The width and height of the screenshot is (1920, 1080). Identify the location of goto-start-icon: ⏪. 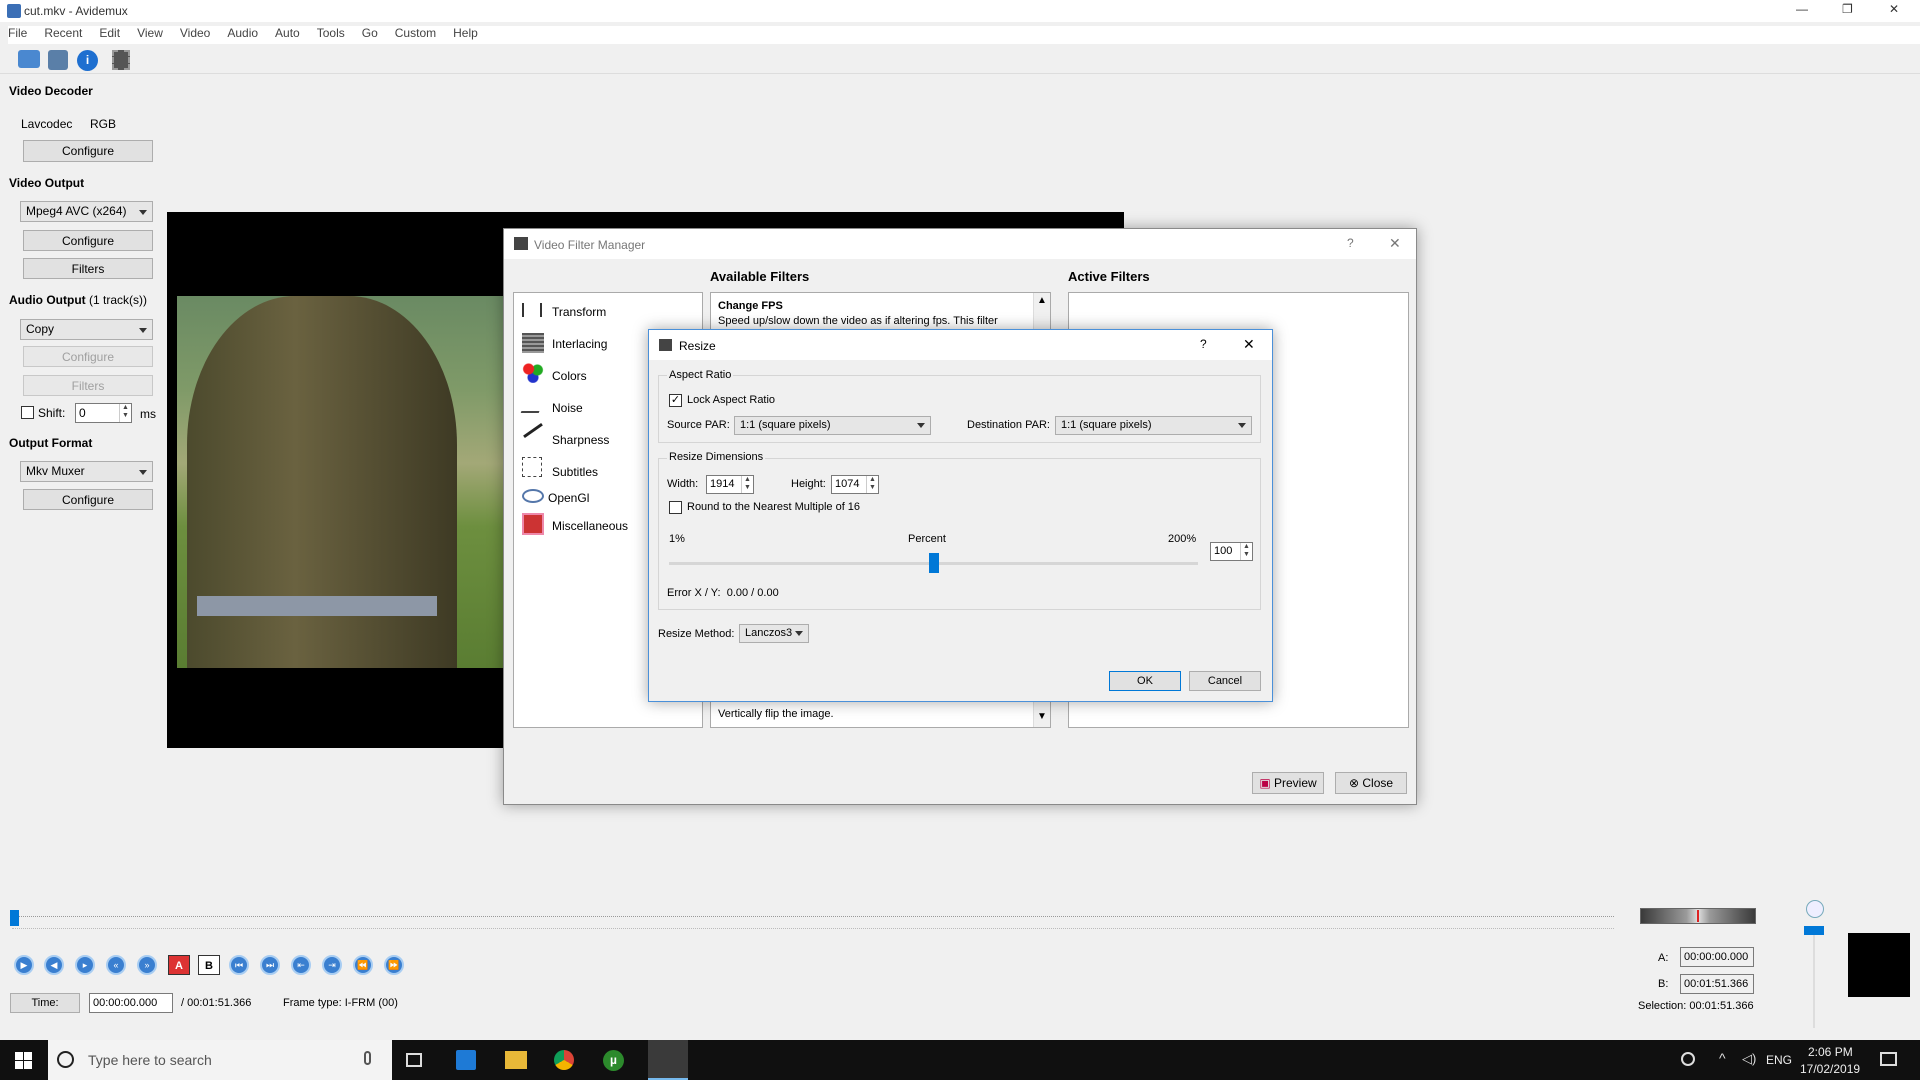
(363, 965).